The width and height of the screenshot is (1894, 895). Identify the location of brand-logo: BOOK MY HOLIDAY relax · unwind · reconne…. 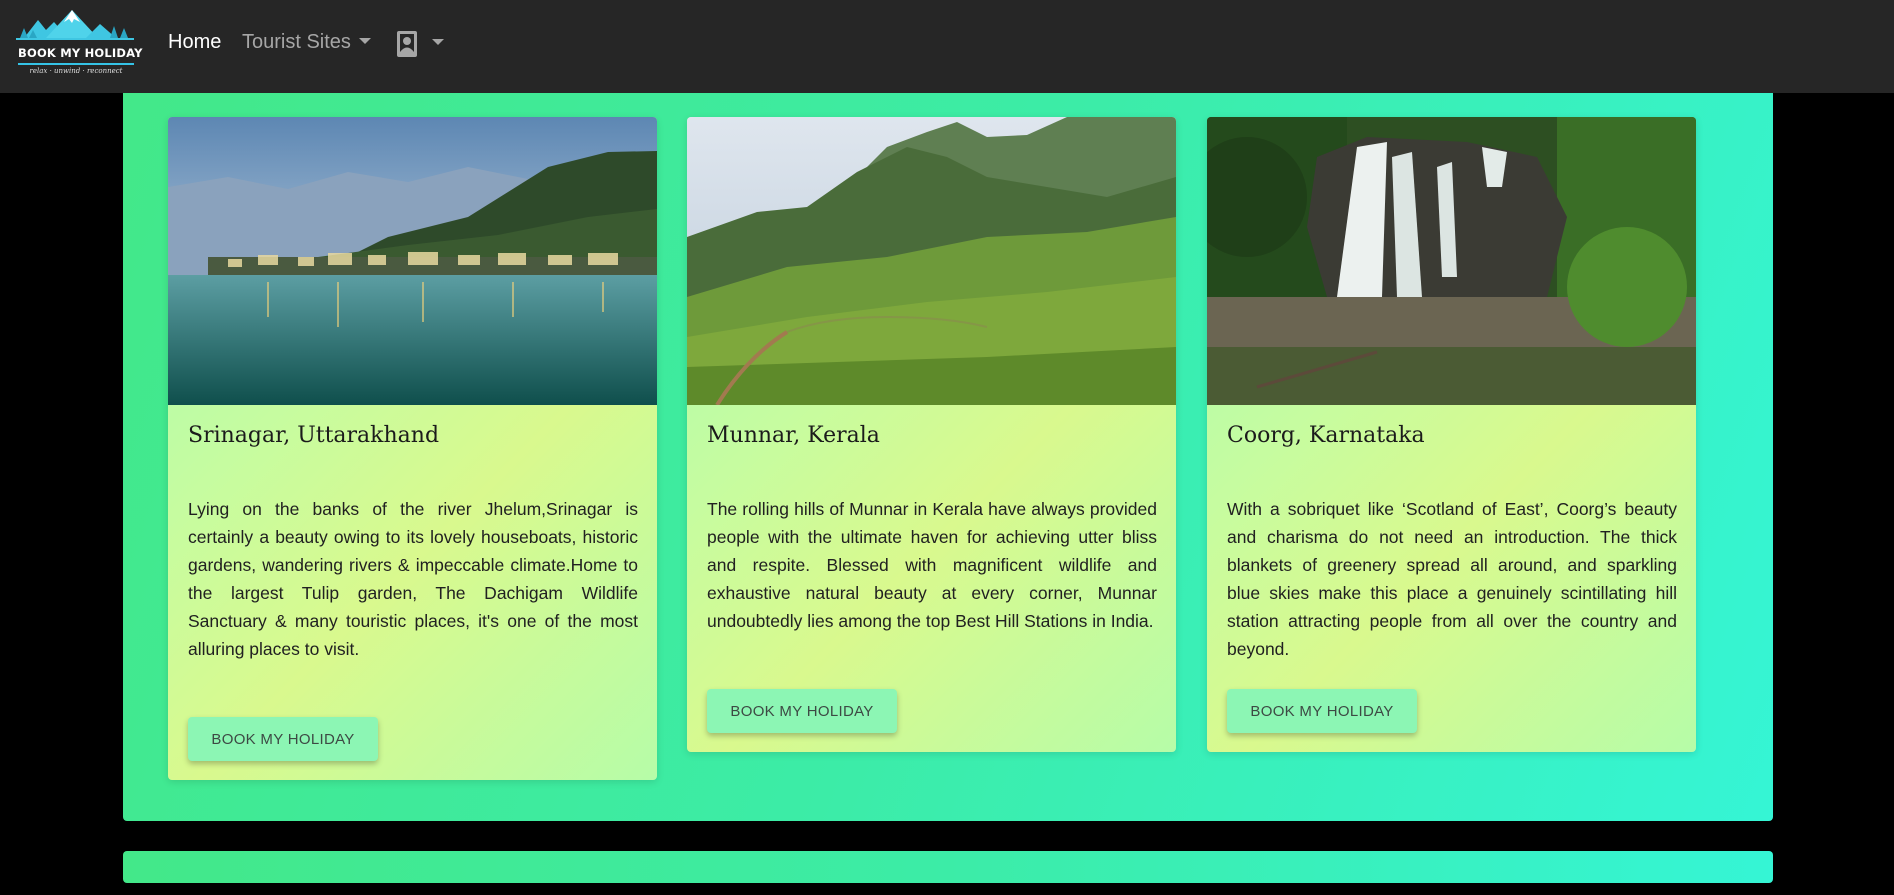
(79, 43).